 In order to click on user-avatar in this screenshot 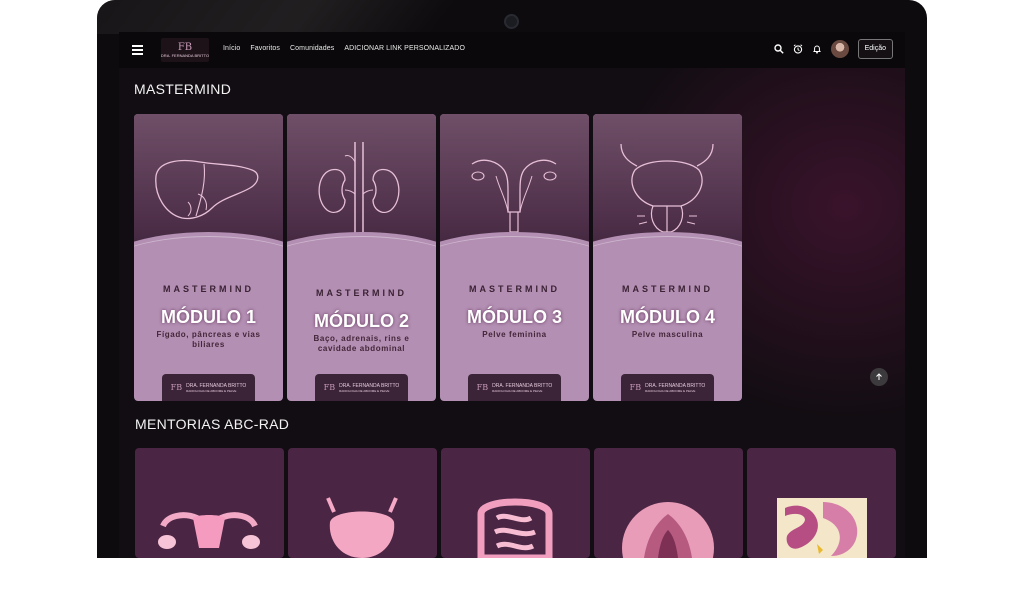, I will do `click(839, 49)`.